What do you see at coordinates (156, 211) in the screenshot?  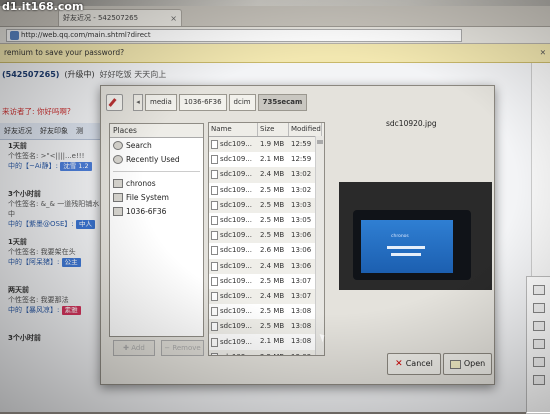 I see `place-usb-drive: 1036-6F36` at bounding box center [156, 211].